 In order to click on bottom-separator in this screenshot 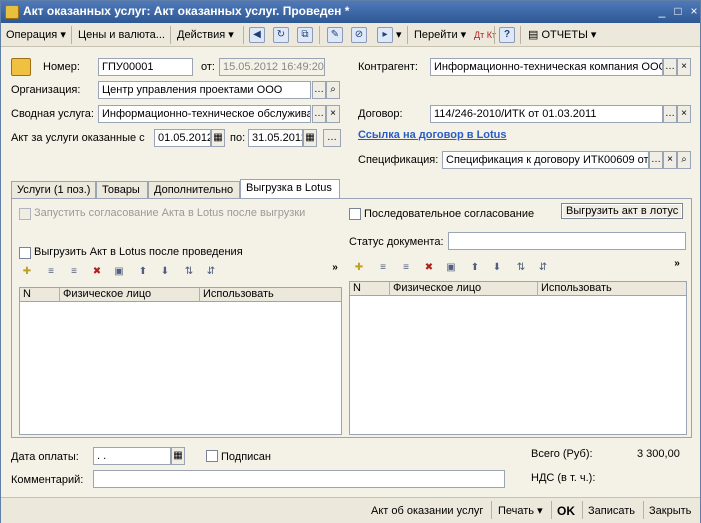, I will do `click(582, 510)`.